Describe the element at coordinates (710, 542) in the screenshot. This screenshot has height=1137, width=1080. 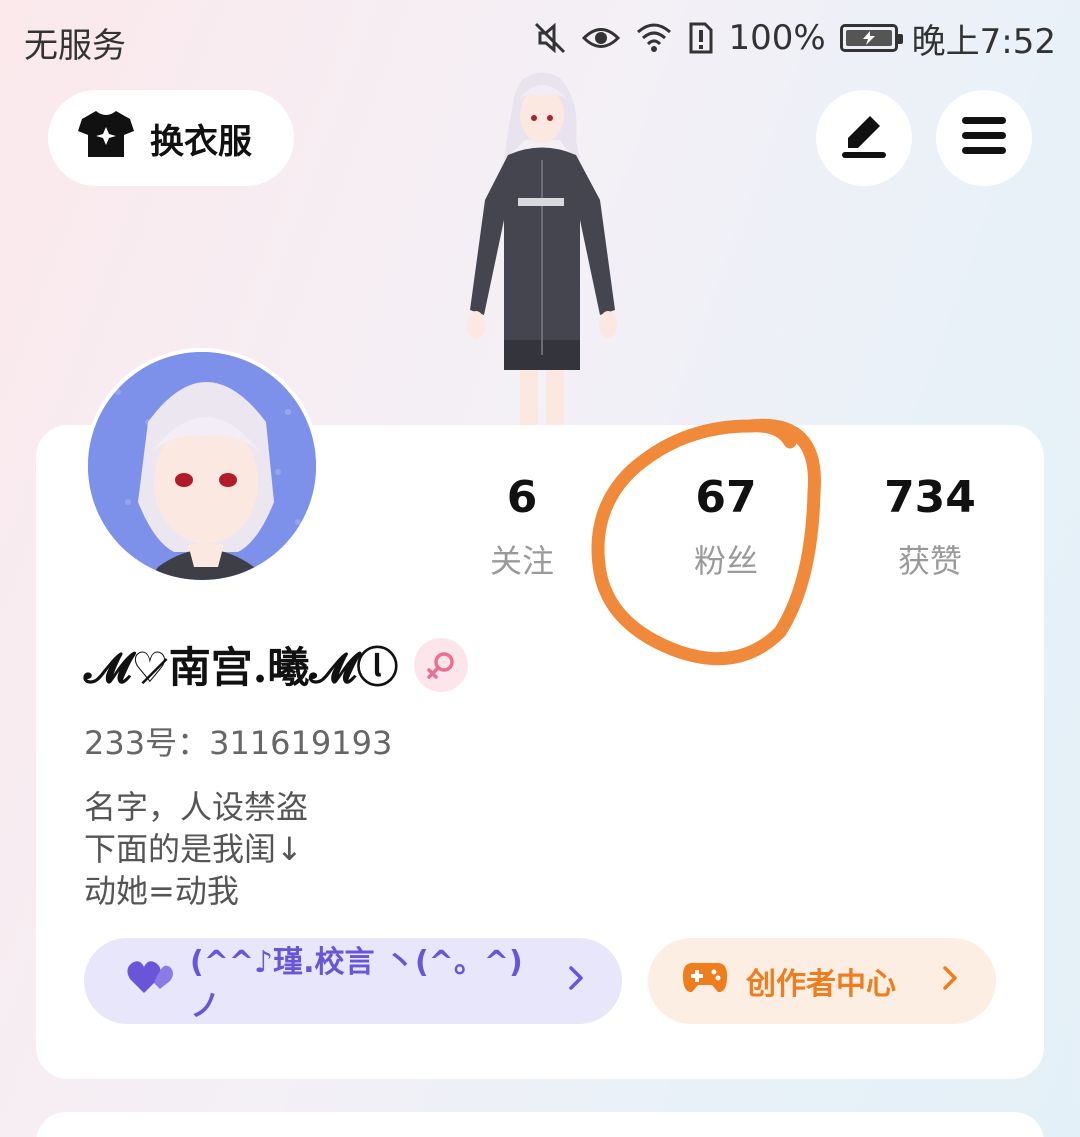
I see `annotation-circle` at that location.